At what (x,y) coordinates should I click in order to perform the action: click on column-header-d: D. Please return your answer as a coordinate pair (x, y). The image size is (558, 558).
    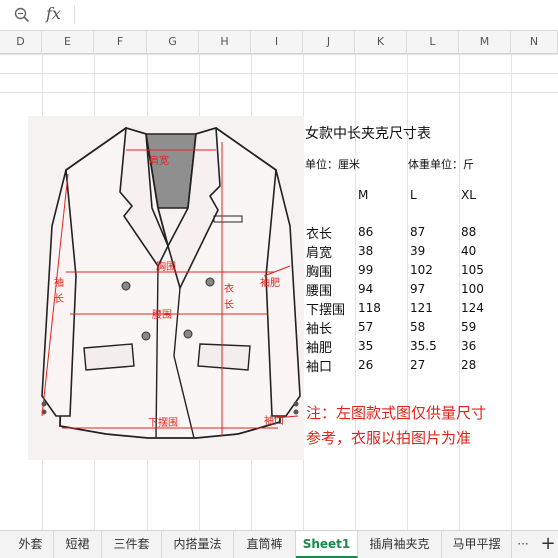
    Looking at the image, I should click on (21, 42).